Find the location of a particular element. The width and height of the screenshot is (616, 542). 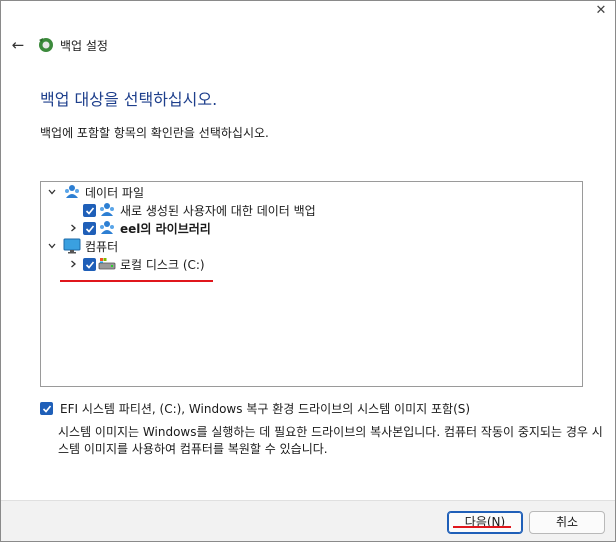

tree-item-label: 로컬 디스크 (C:) is located at coordinates (162, 264).